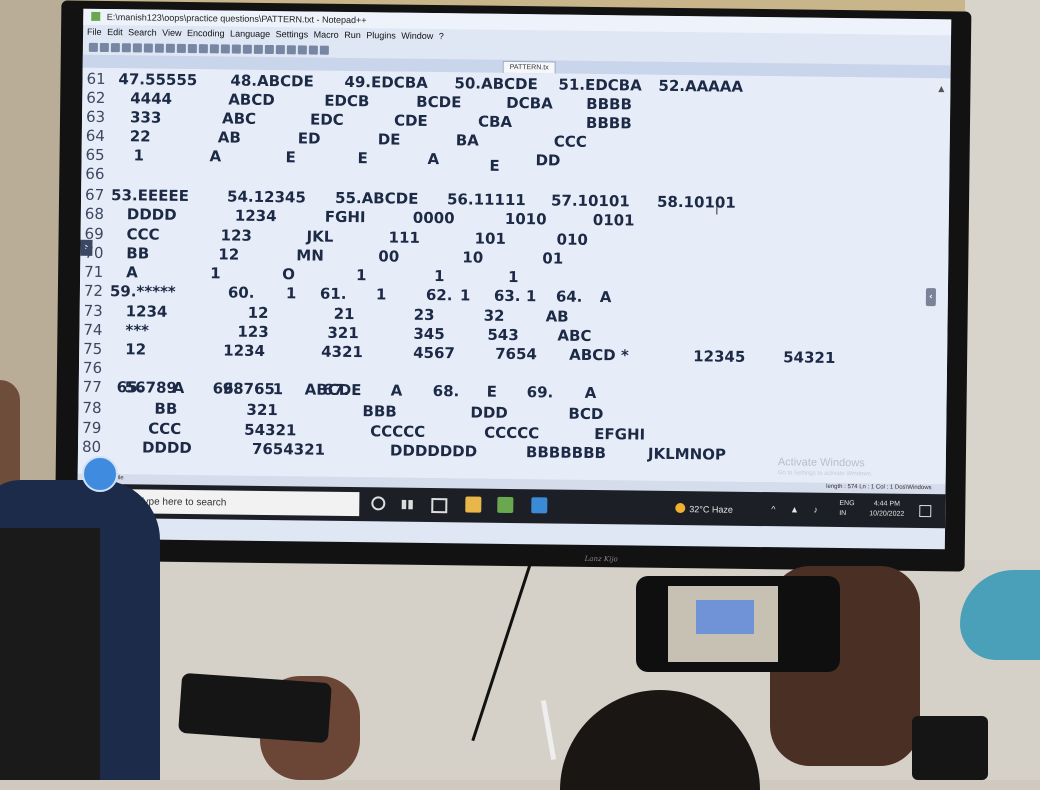 The height and width of the screenshot is (790, 1040). I want to click on paste-icon, so click(181, 48).